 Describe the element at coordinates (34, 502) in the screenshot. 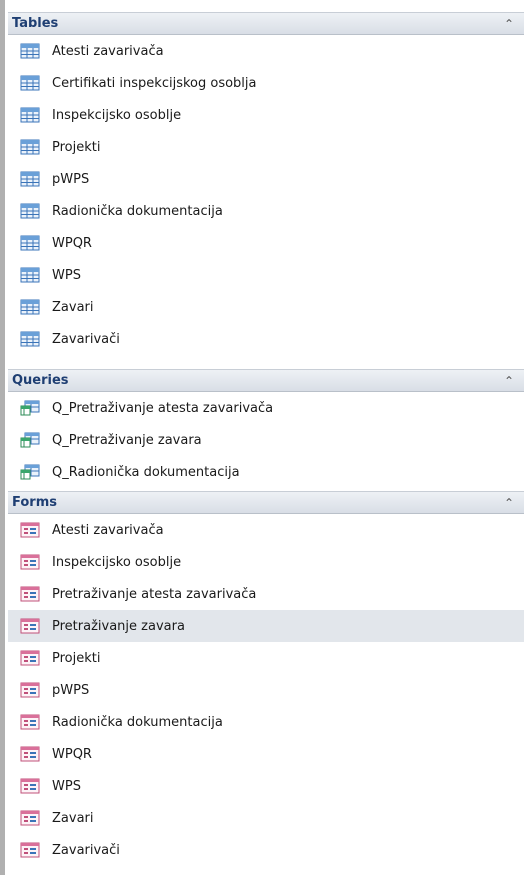

I see `group-title: Forms` at that location.